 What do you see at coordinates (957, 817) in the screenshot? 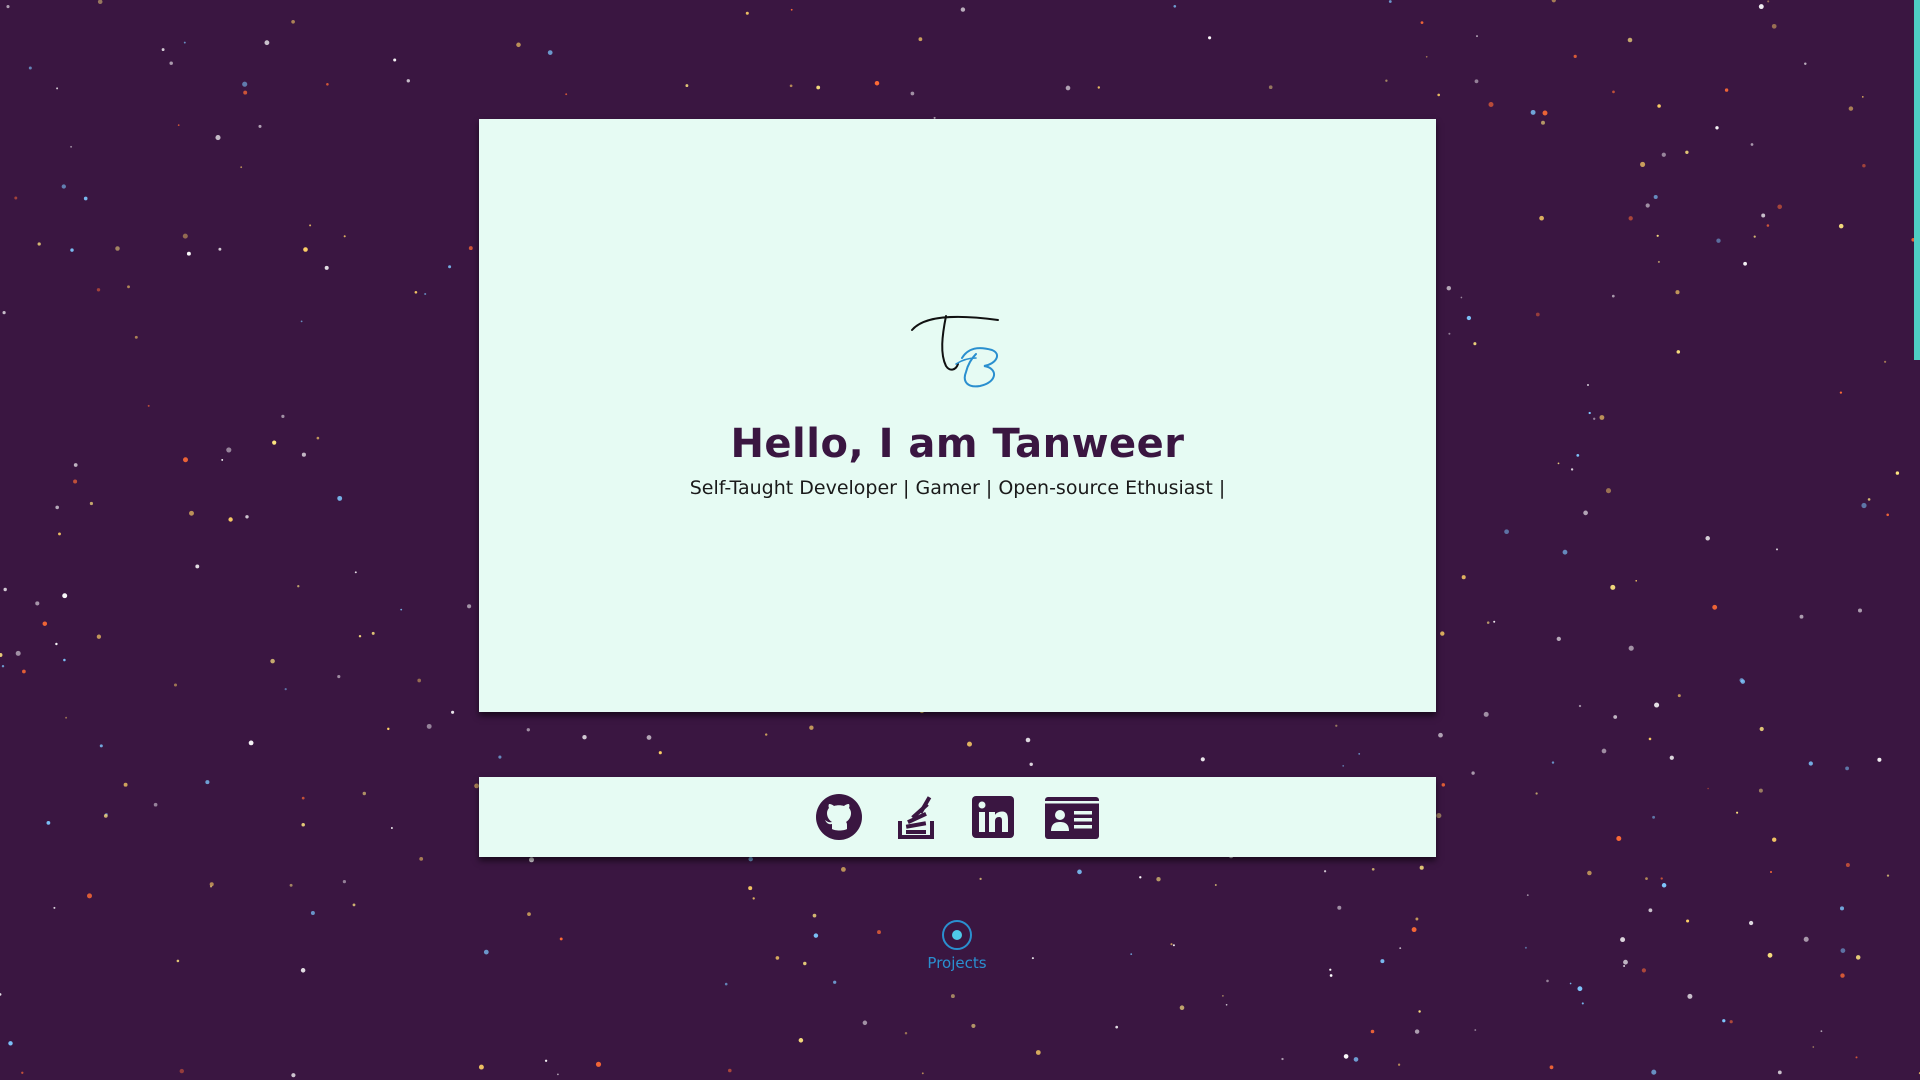
I see `social-links-bar` at bounding box center [957, 817].